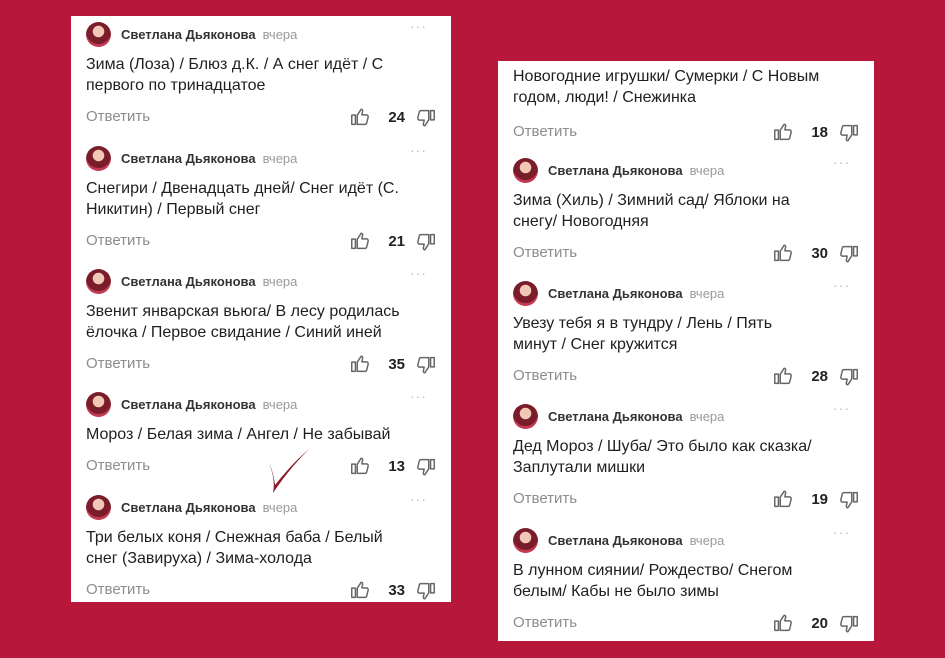 Image resolution: width=945 pixels, height=658 pixels. Describe the element at coordinates (686, 377) in the screenshot. I see `comment-actions: Ответить 28` at that location.